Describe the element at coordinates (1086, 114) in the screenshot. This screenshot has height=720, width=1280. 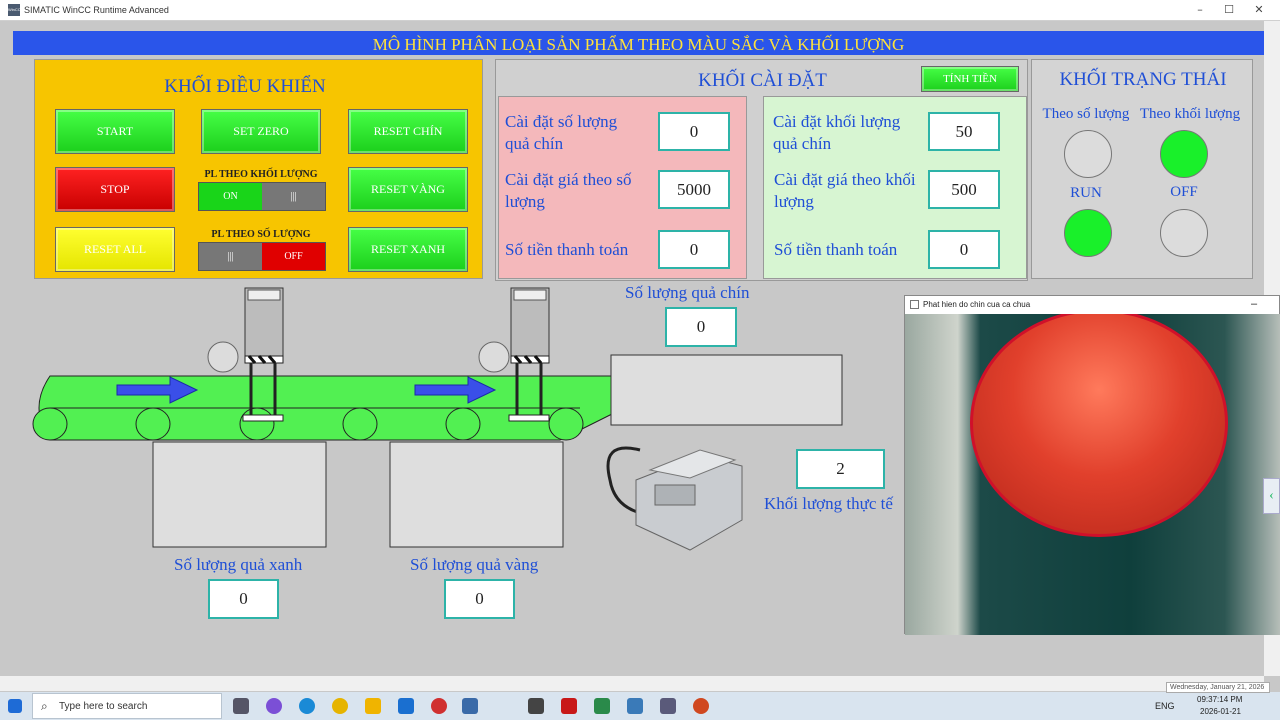
I see `by-count-label: Theo số lượng` at that location.